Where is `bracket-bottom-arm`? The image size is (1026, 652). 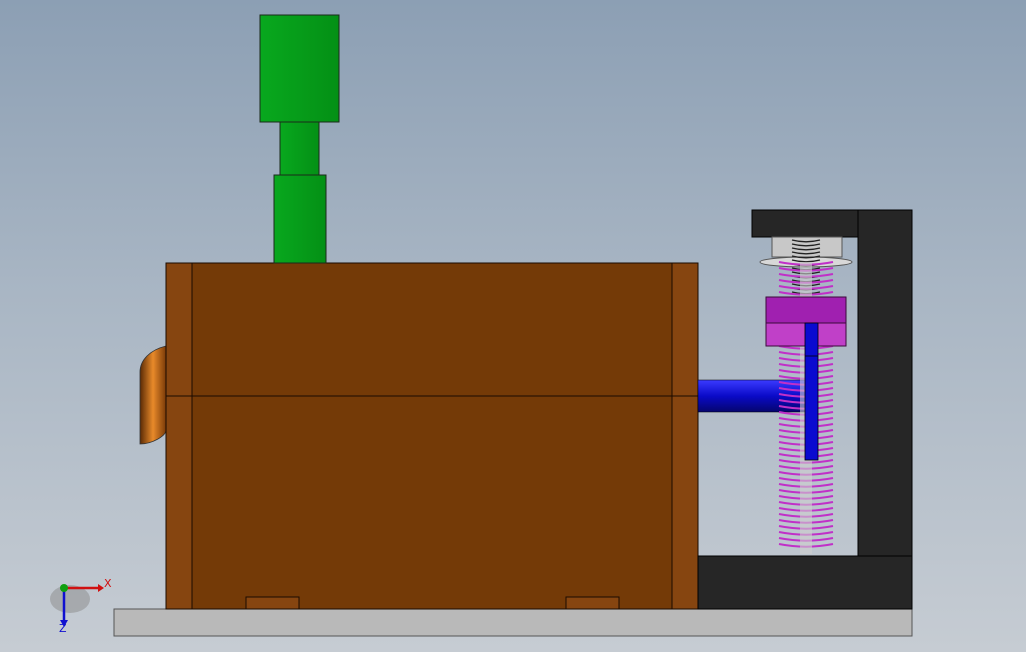
bracket-bottom-arm is located at coordinates (805, 582).